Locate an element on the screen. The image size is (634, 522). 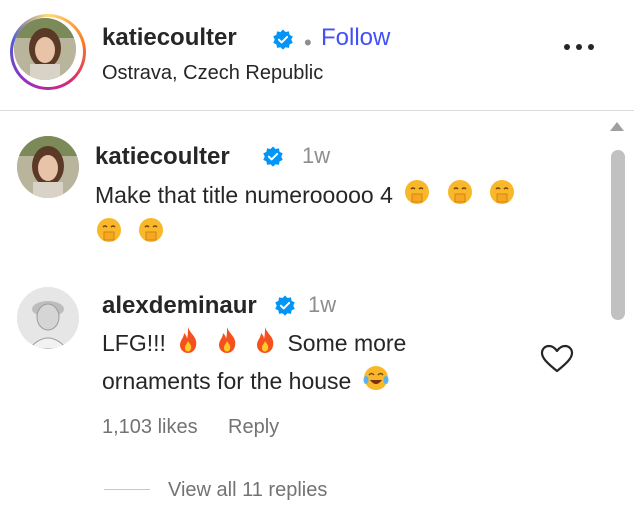
reply-button: Reply is located at coordinates (253, 427).